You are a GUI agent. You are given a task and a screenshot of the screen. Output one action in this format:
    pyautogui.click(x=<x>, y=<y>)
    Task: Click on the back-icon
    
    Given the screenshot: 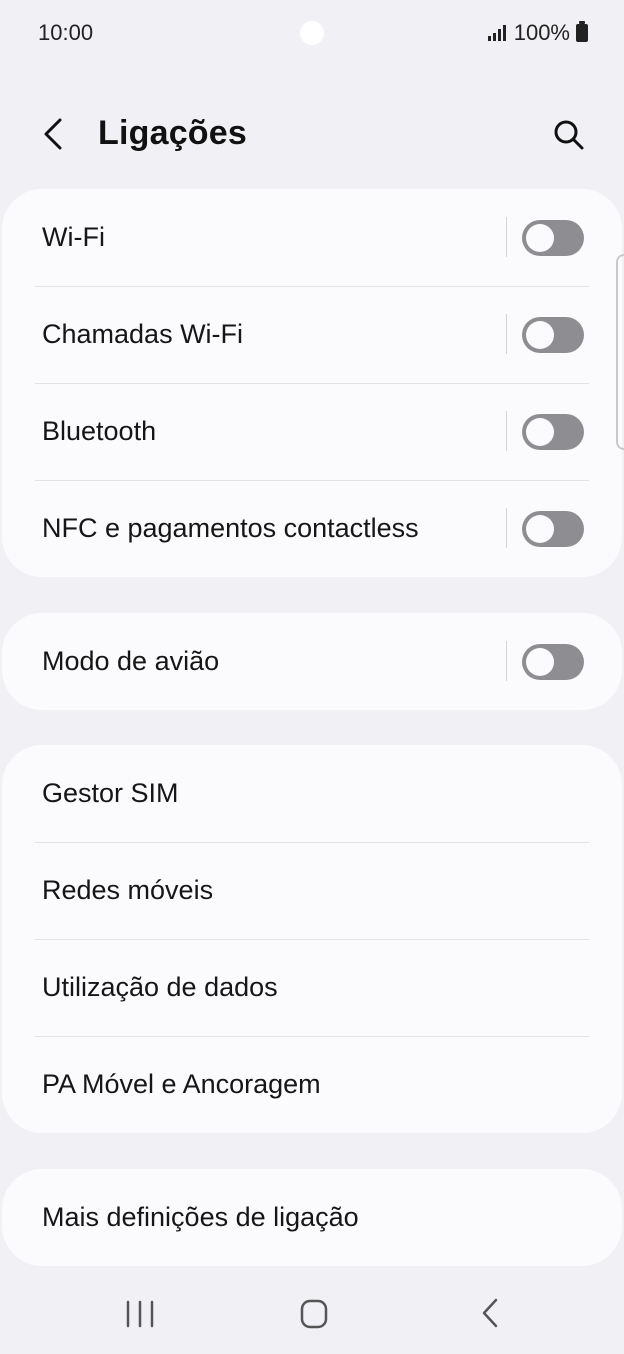 What is the action you would take?
    pyautogui.click(x=490, y=1313)
    